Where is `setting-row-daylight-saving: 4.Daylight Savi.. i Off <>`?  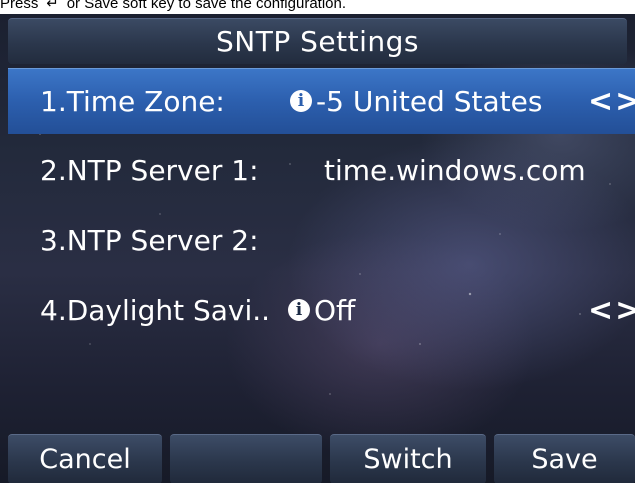
setting-row-daylight-saving: 4.Daylight Savi.. i Off <> is located at coordinates (321, 311).